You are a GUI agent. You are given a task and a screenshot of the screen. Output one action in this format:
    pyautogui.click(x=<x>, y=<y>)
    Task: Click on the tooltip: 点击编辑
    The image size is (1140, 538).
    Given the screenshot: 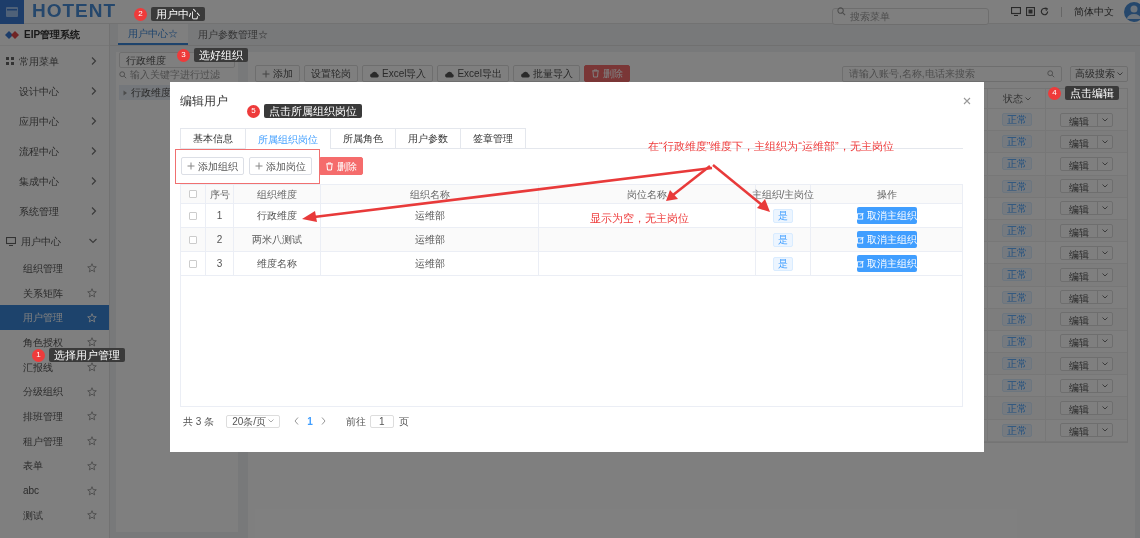 What is the action you would take?
    pyautogui.click(x=1092, y=93)
    